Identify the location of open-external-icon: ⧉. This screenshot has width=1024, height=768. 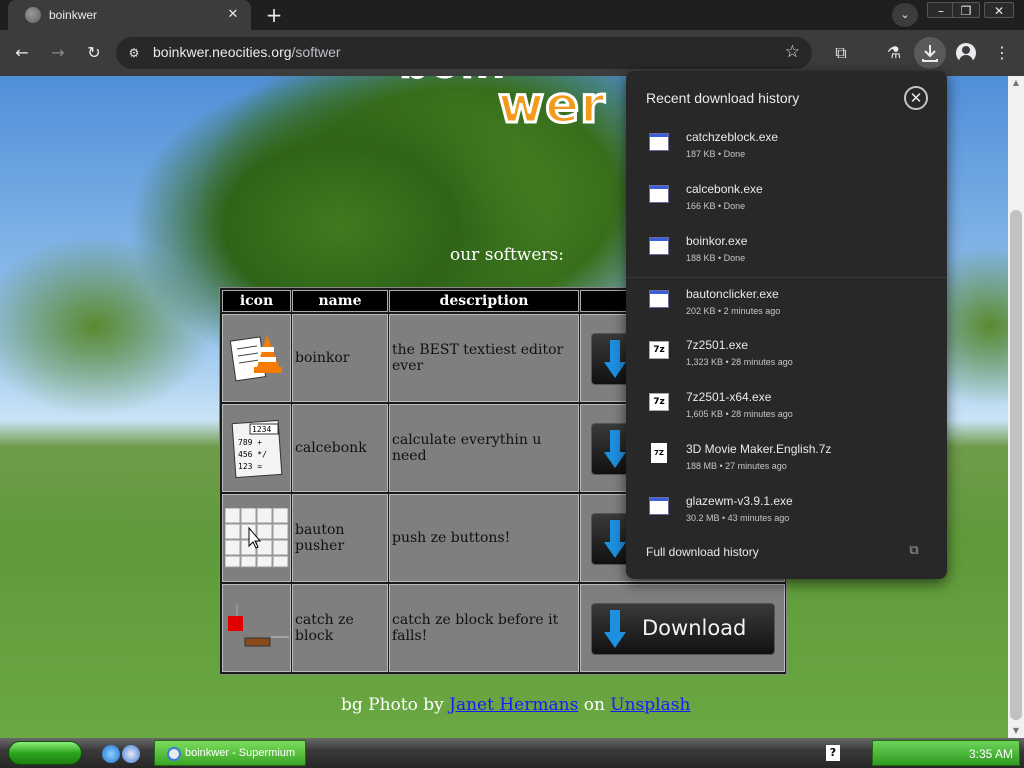
(914, 551).